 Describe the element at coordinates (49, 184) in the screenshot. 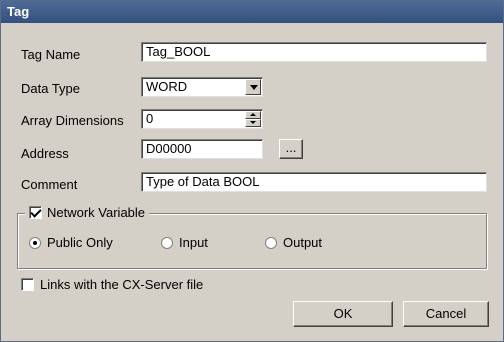

I see `comment-label: Comment` at that location.